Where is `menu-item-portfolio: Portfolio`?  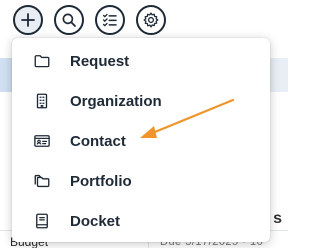
menu-item-portfolio: Portfolio is located at coordinates (141, 181).